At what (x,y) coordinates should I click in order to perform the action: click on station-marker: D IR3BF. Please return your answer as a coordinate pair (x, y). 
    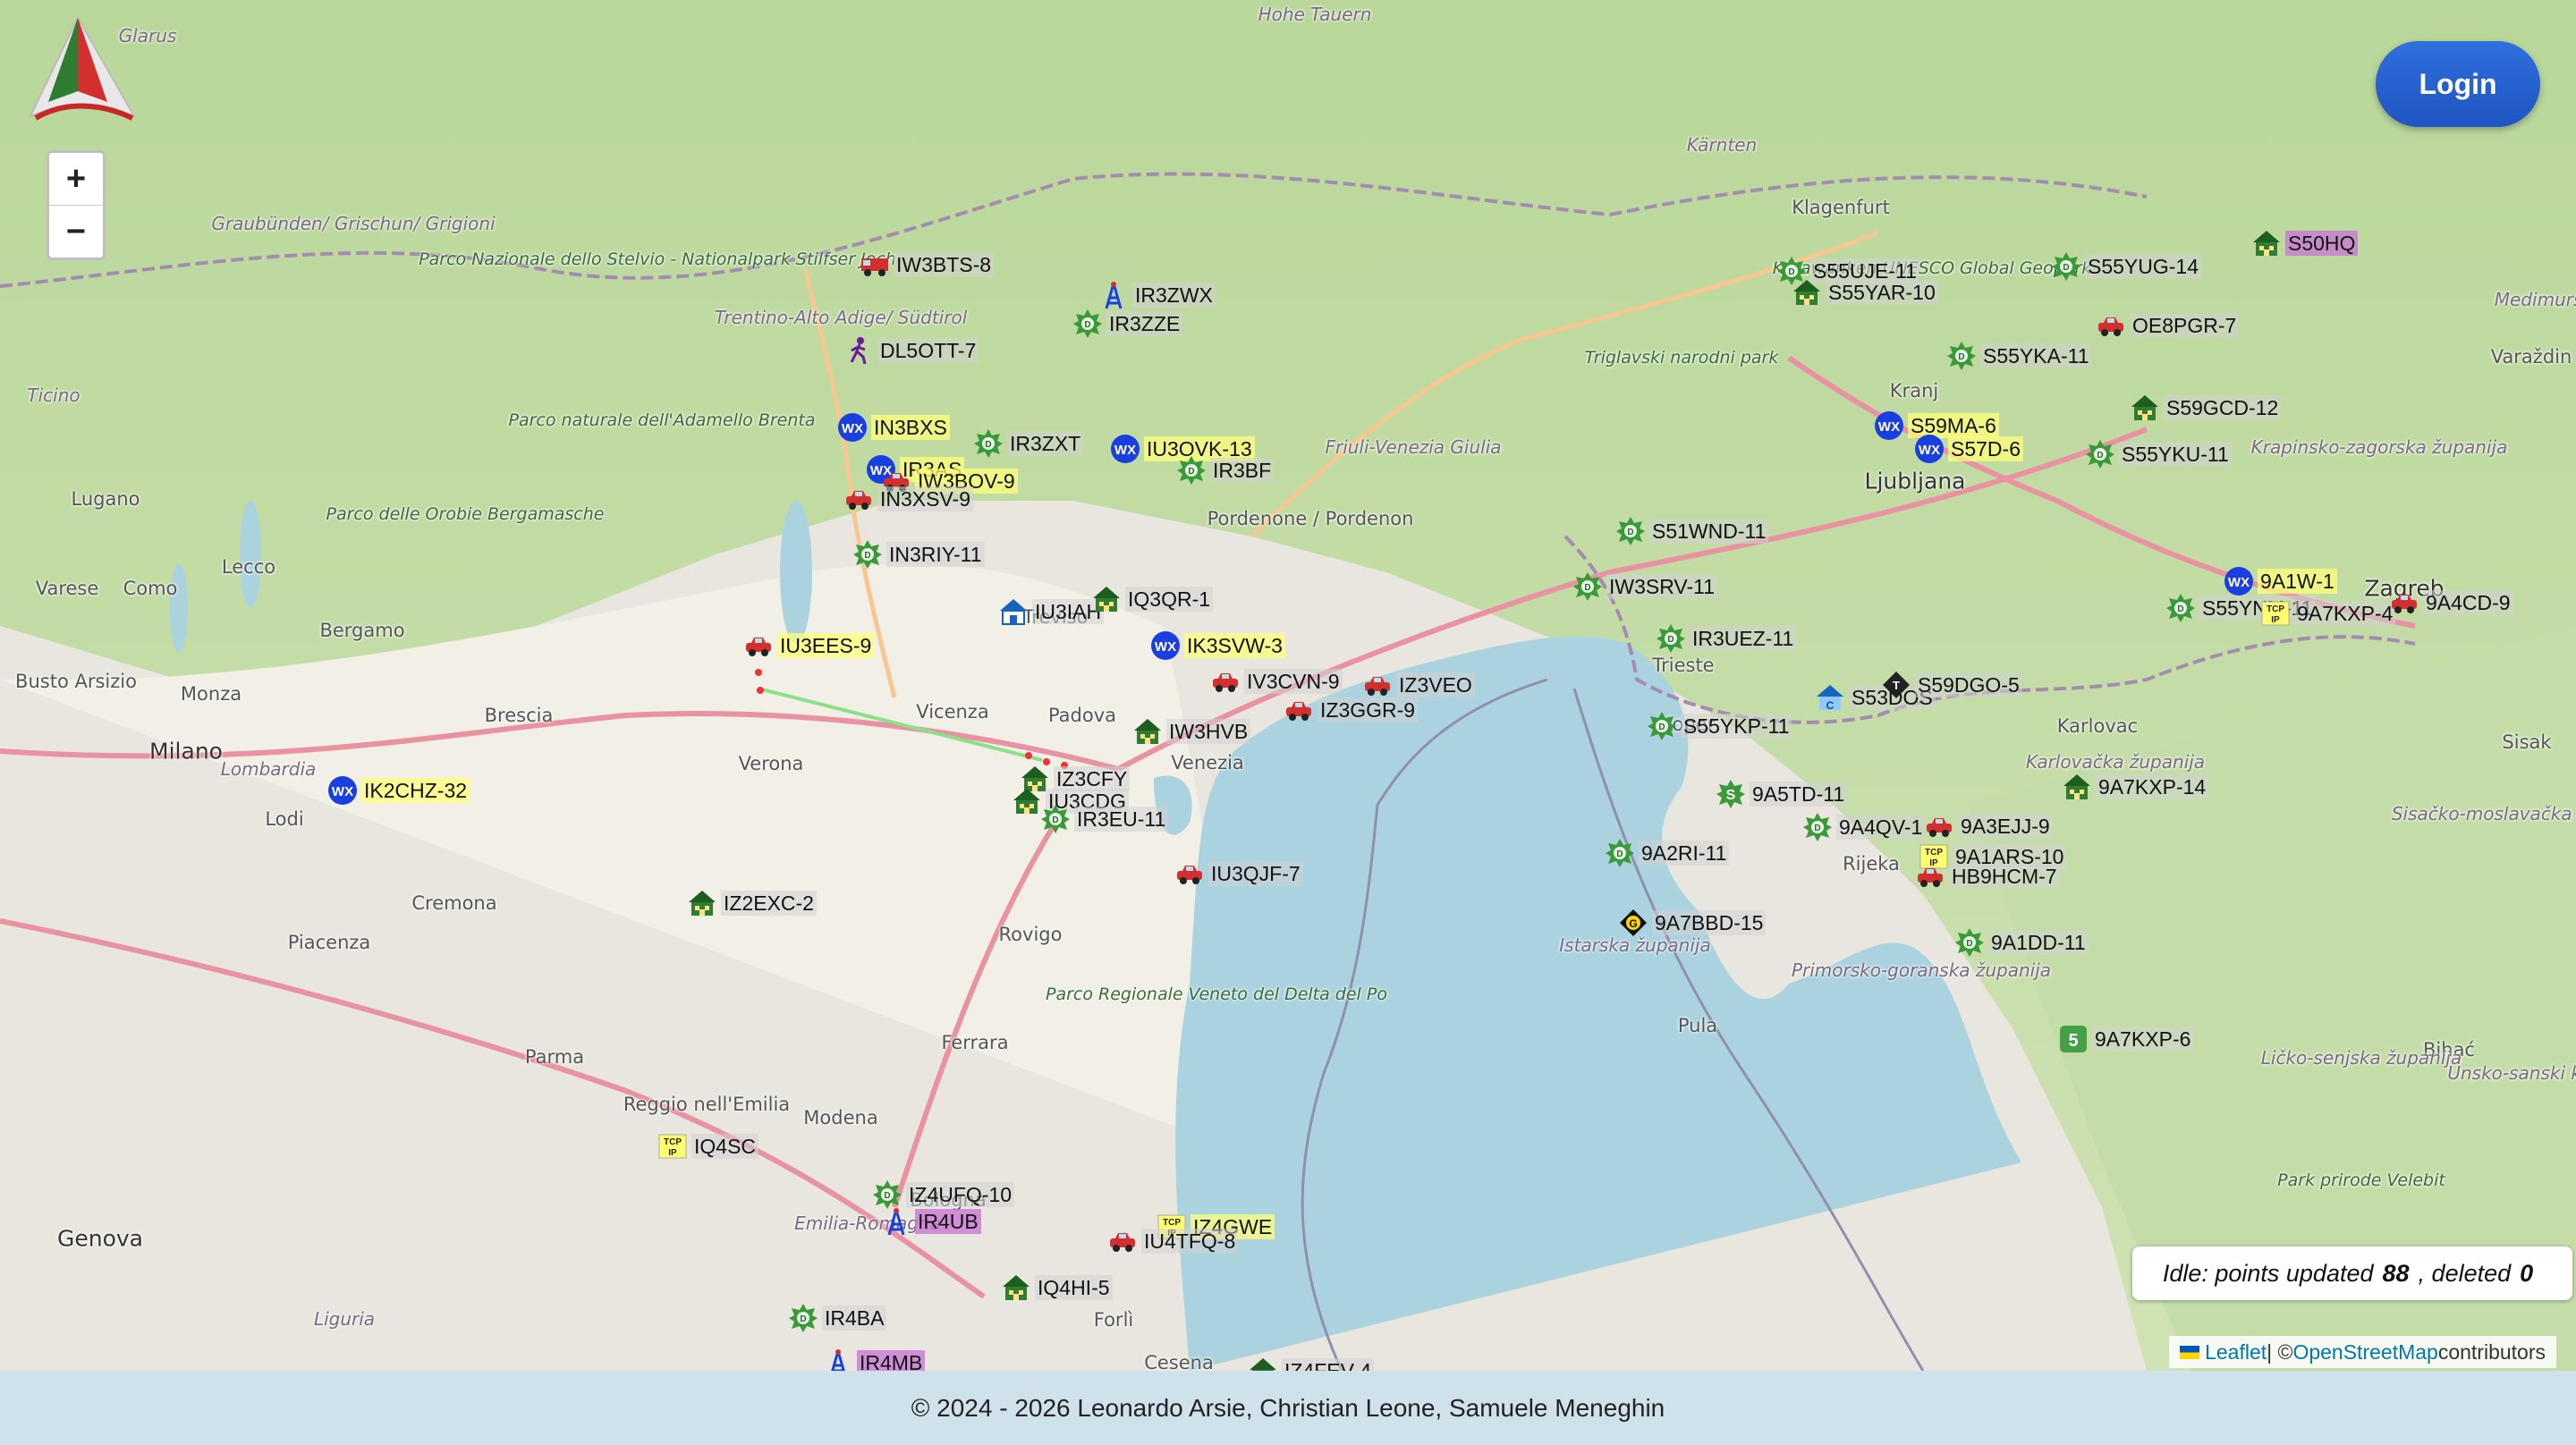
    Looking at the image, I should click on (1225, 470).